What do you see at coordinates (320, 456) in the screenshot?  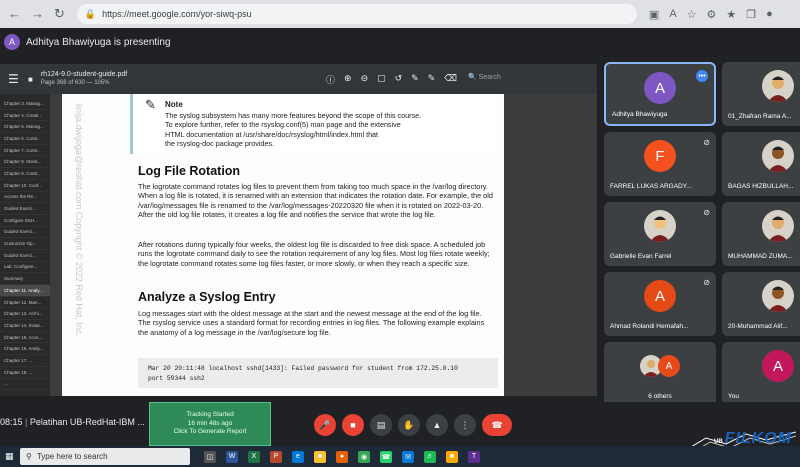 I see `file-explorer-icon: ■` at bounding box center [320, 456].